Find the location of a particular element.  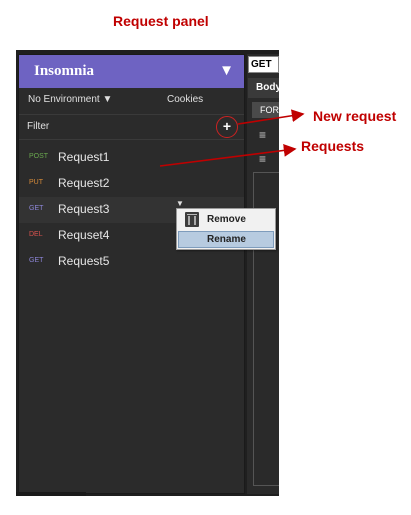

body-format-button: FOR is located at coordinates (265, 110).